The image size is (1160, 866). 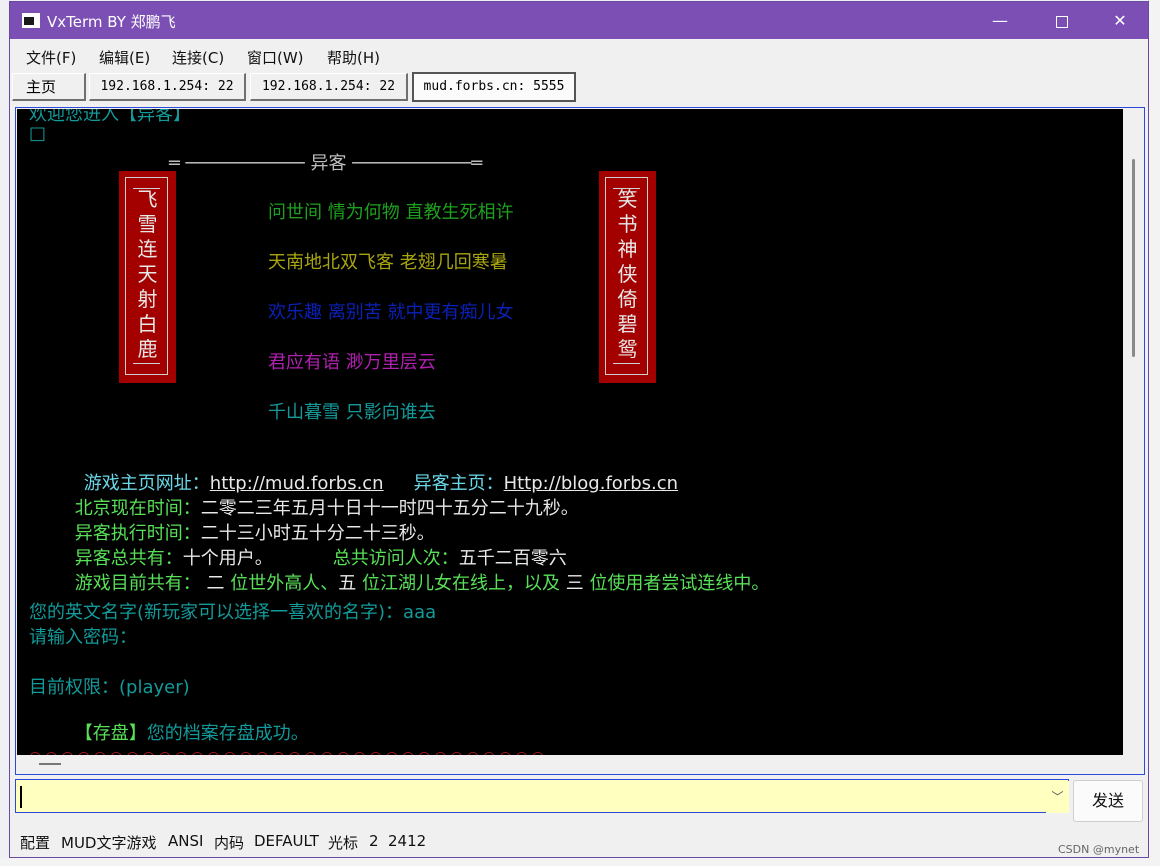 I want to click on welcome-line-partial: 欢迎您进入【异客】, so click(x=110, y=117).